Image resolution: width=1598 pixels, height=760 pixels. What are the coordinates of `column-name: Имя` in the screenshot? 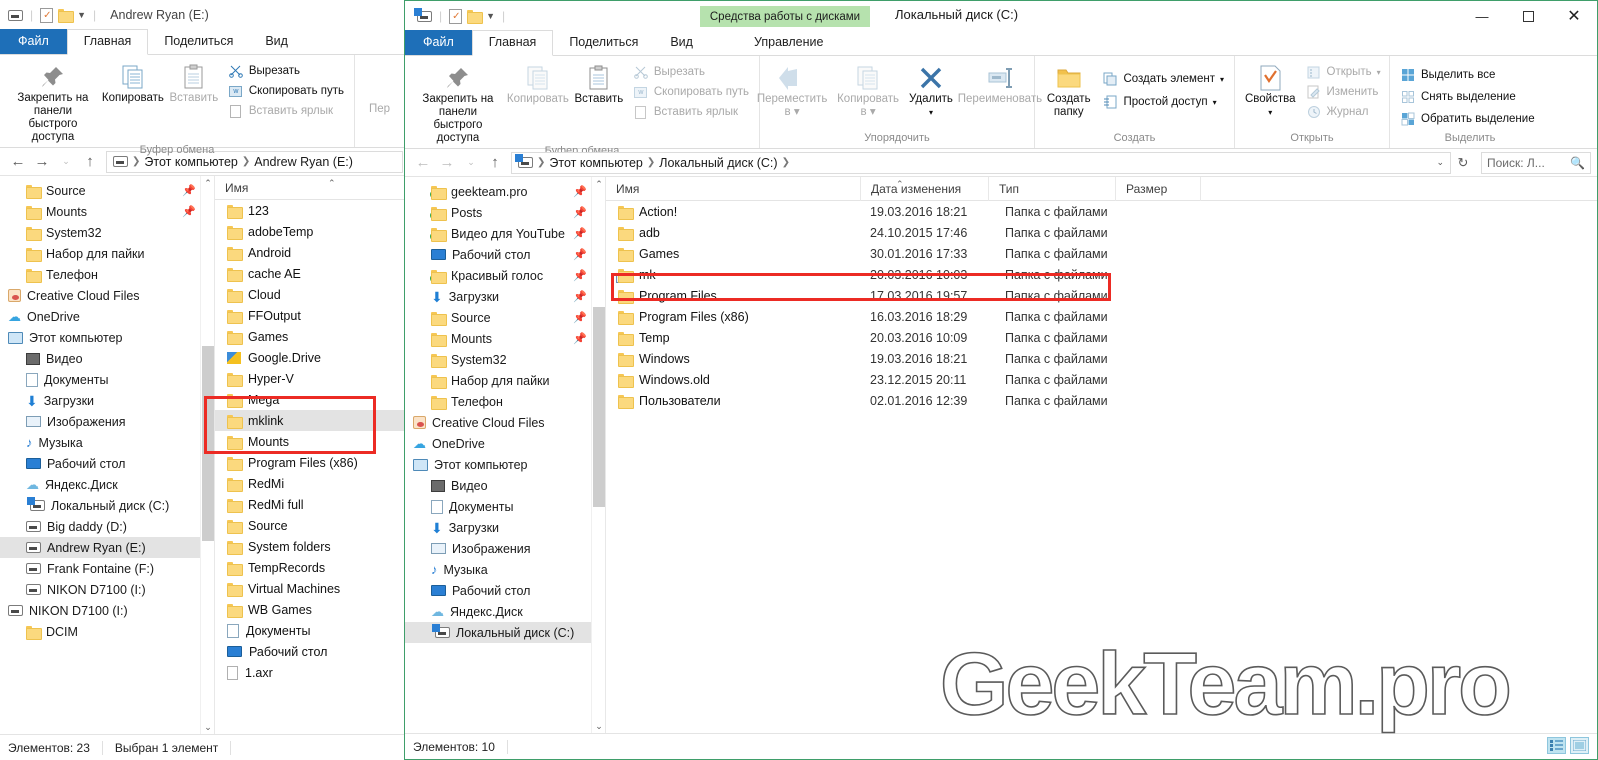 It's located at (312, 188).